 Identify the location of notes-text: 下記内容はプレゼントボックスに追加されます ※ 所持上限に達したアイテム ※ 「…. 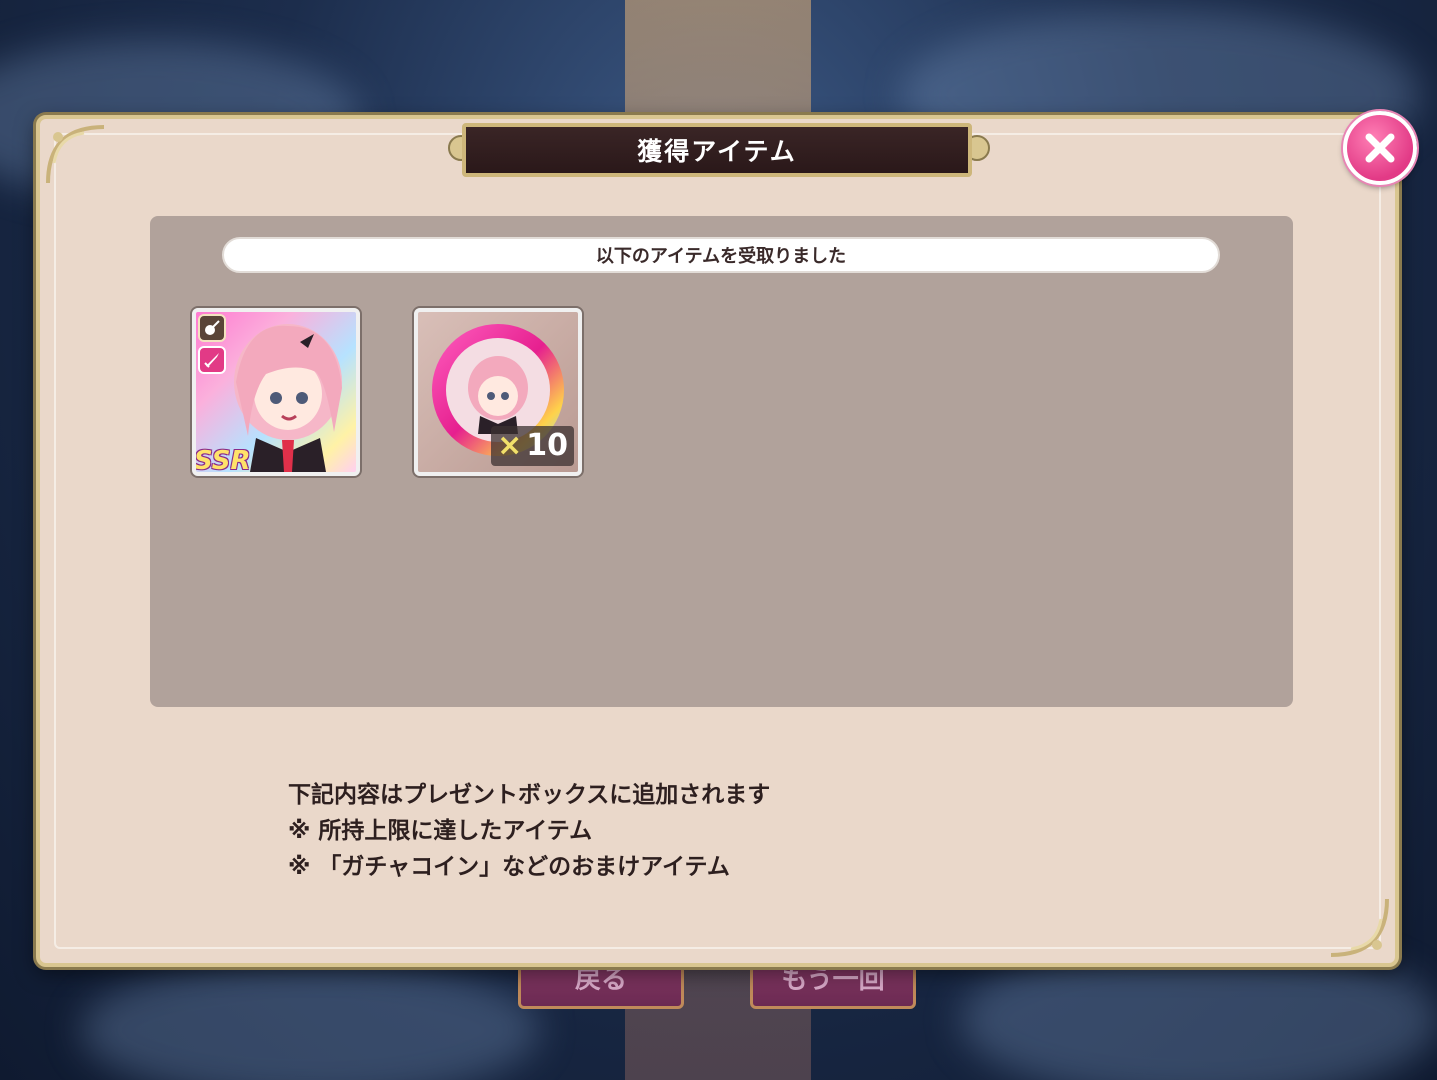
(529, 831).